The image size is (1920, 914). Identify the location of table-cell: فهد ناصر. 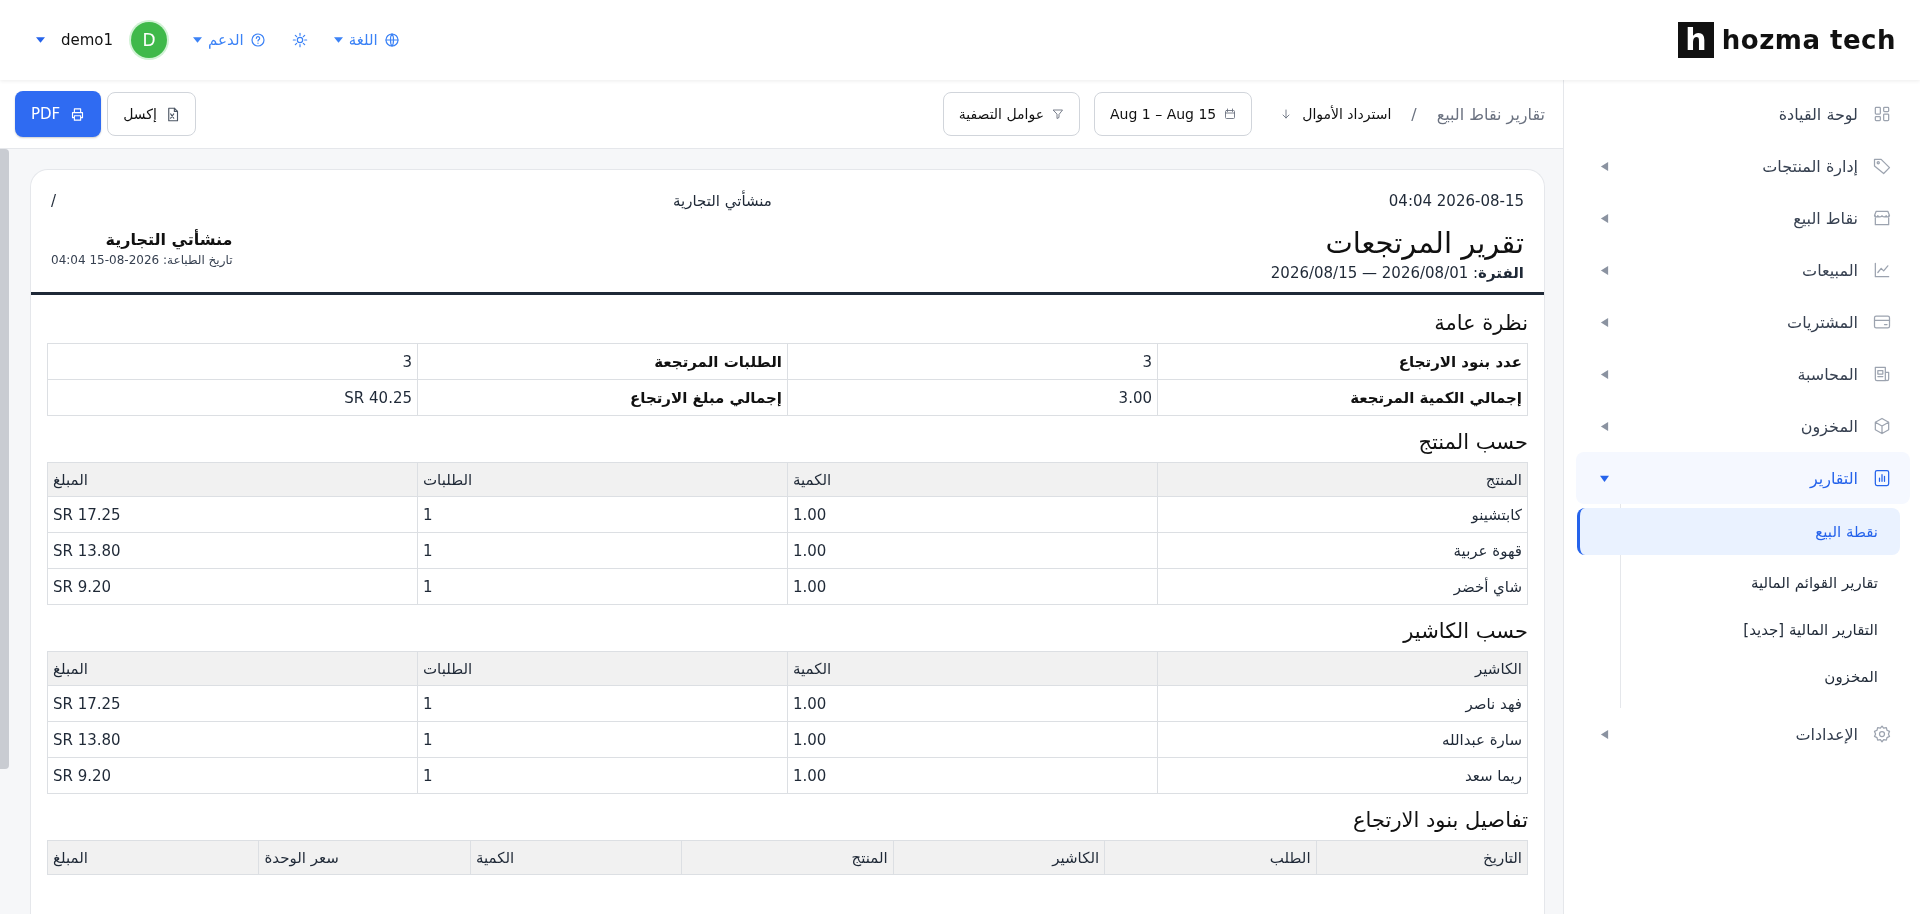
(1342, 703).